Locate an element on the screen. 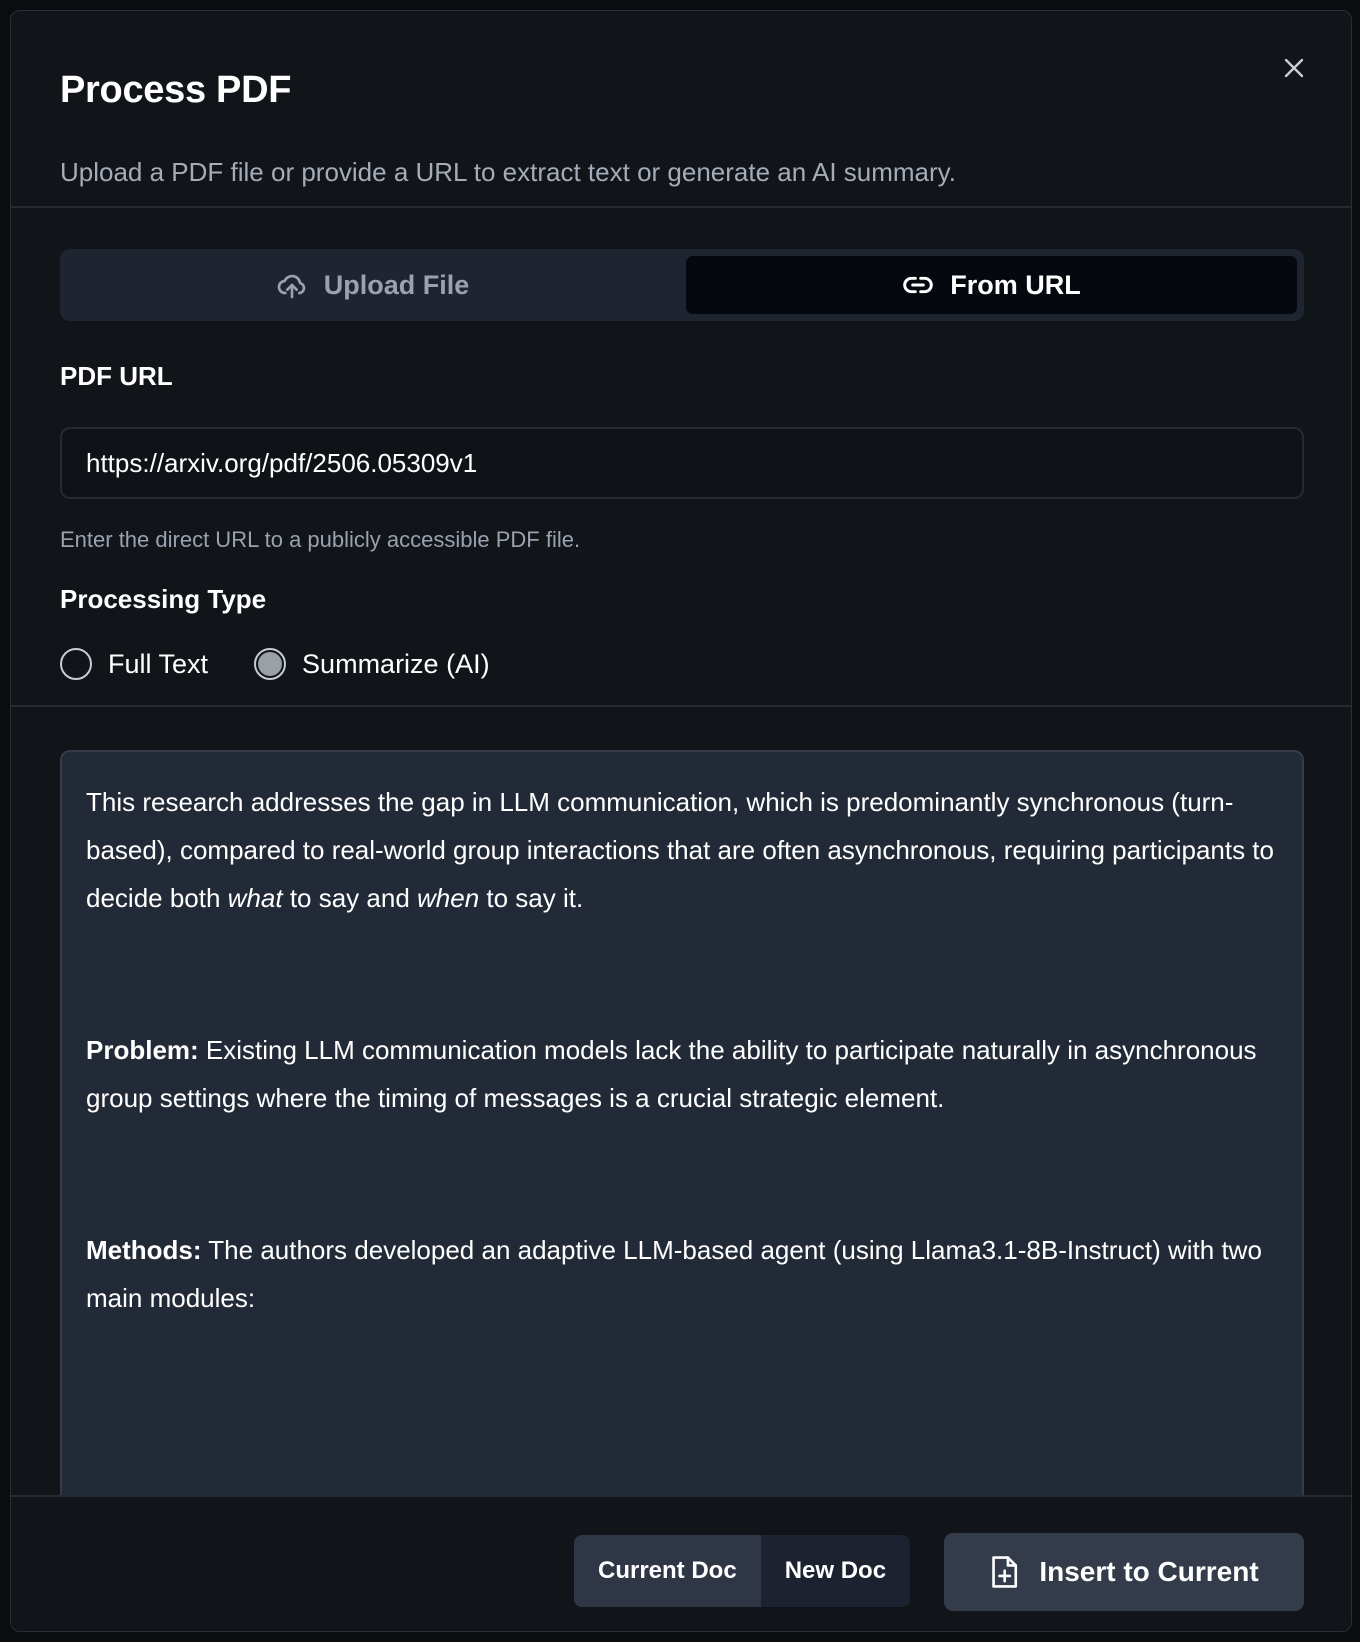  radio-summarize-ai-label: Summarize (AI) is located at coordinates (396, 663).